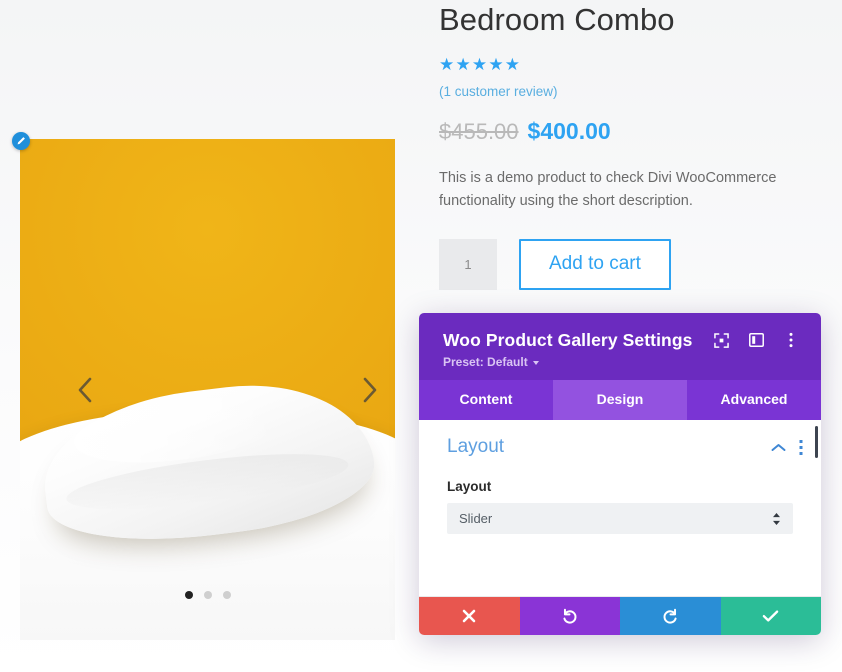  I want to click on modal-header-row: Woo Product Gallery Settings, so click(624, 340).